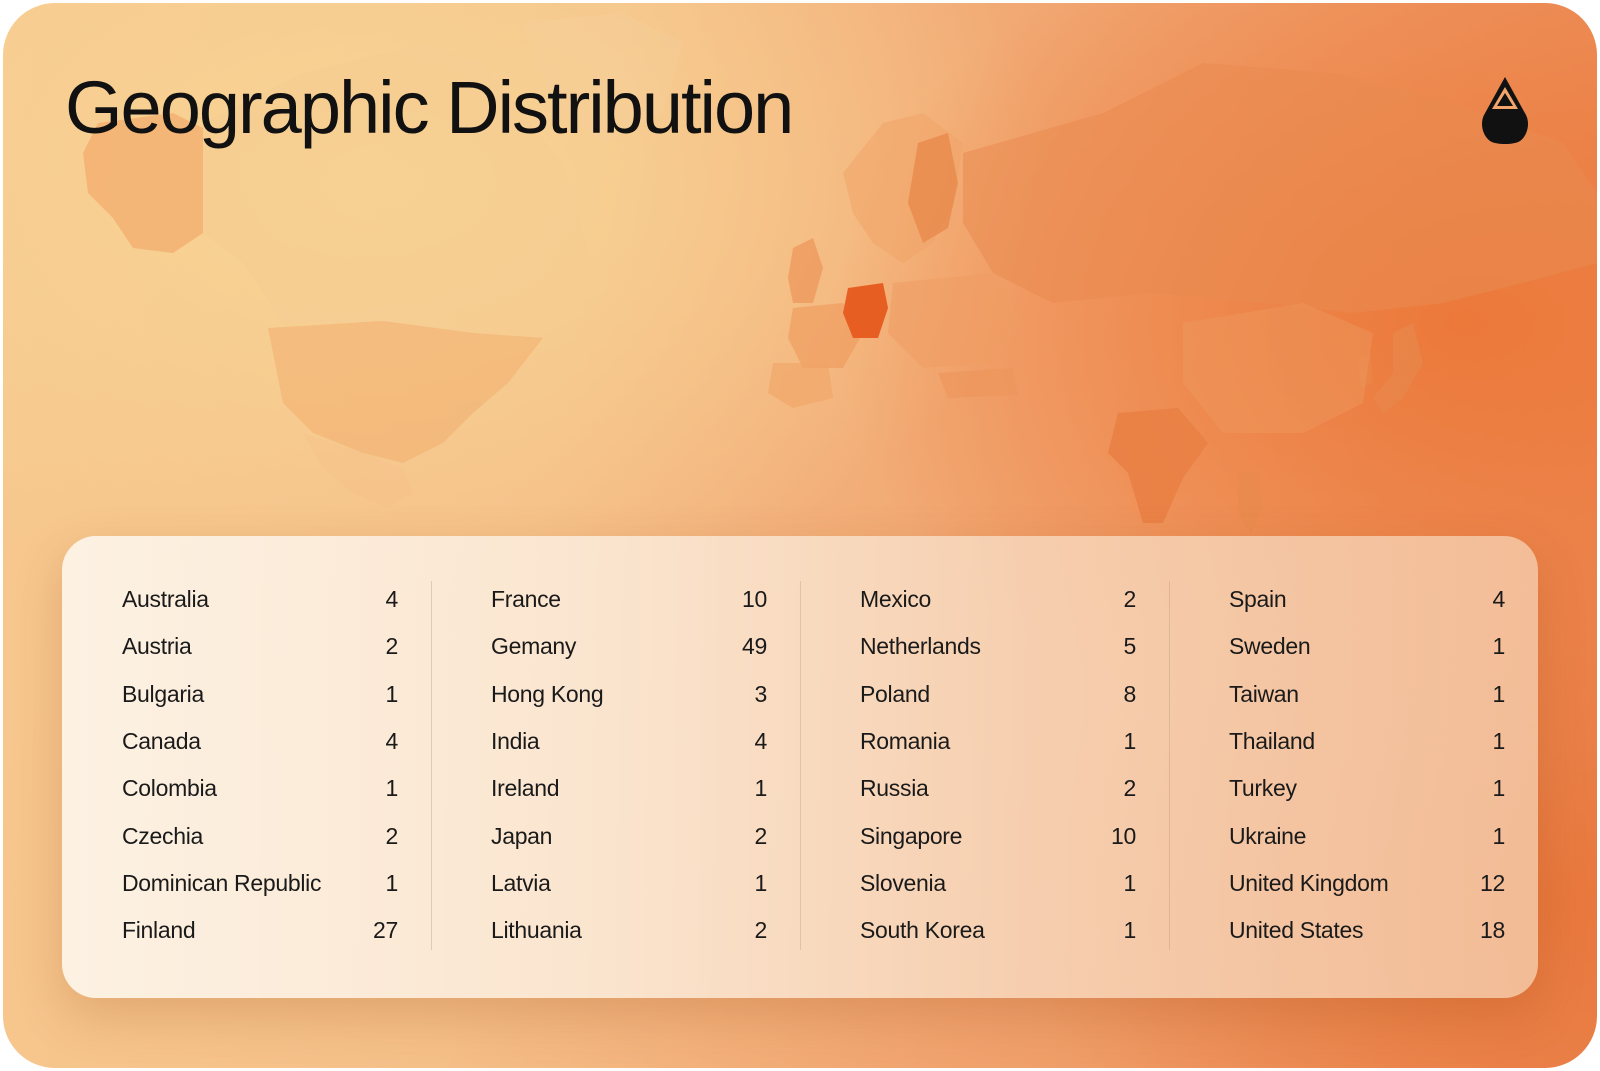 The image size is (1600, 1071). What do you see at coordinates (157, 646) in the screenshot?
I see `country-name: Austria` at bounding box center [157, 646].